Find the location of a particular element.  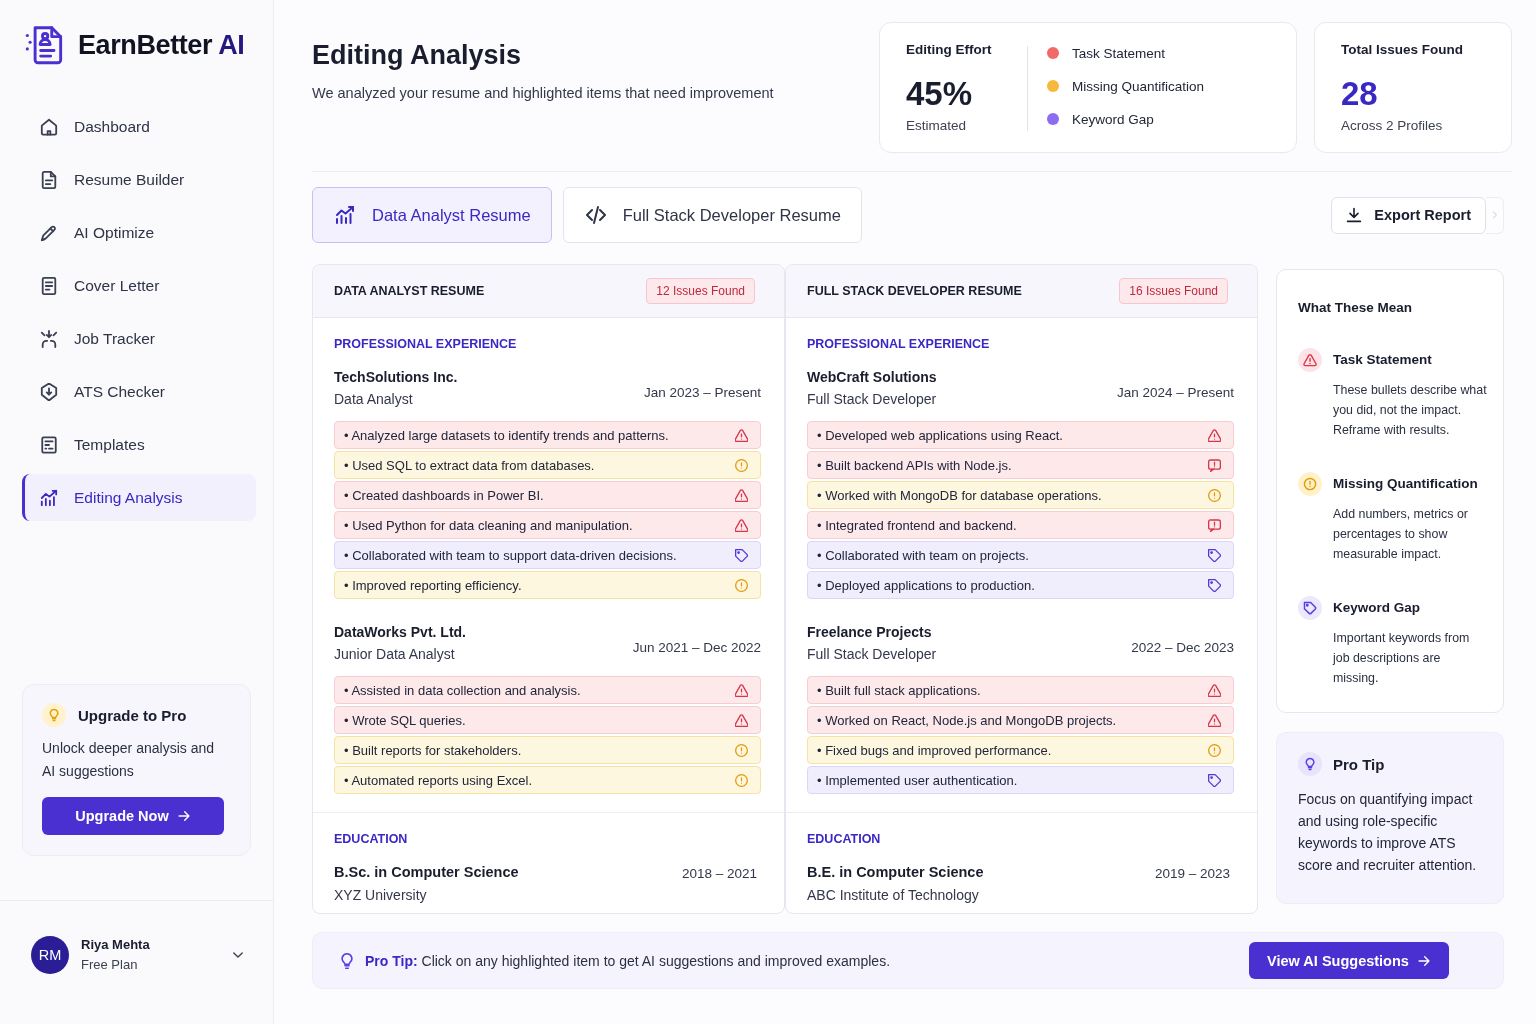

legend-label: Missing Quantification is located at coordinates (1138, 86).